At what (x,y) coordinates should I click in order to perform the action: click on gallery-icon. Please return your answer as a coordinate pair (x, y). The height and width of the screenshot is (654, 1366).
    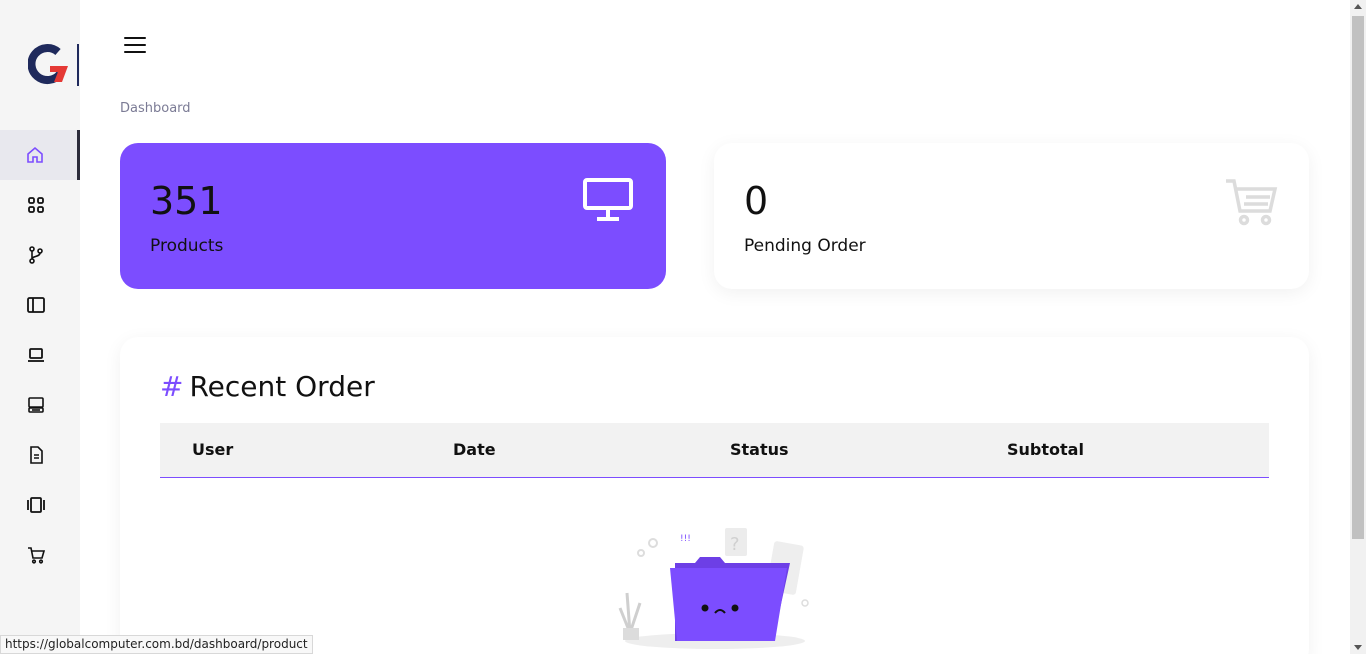
    Looking at the image, I should click on (36, 505).